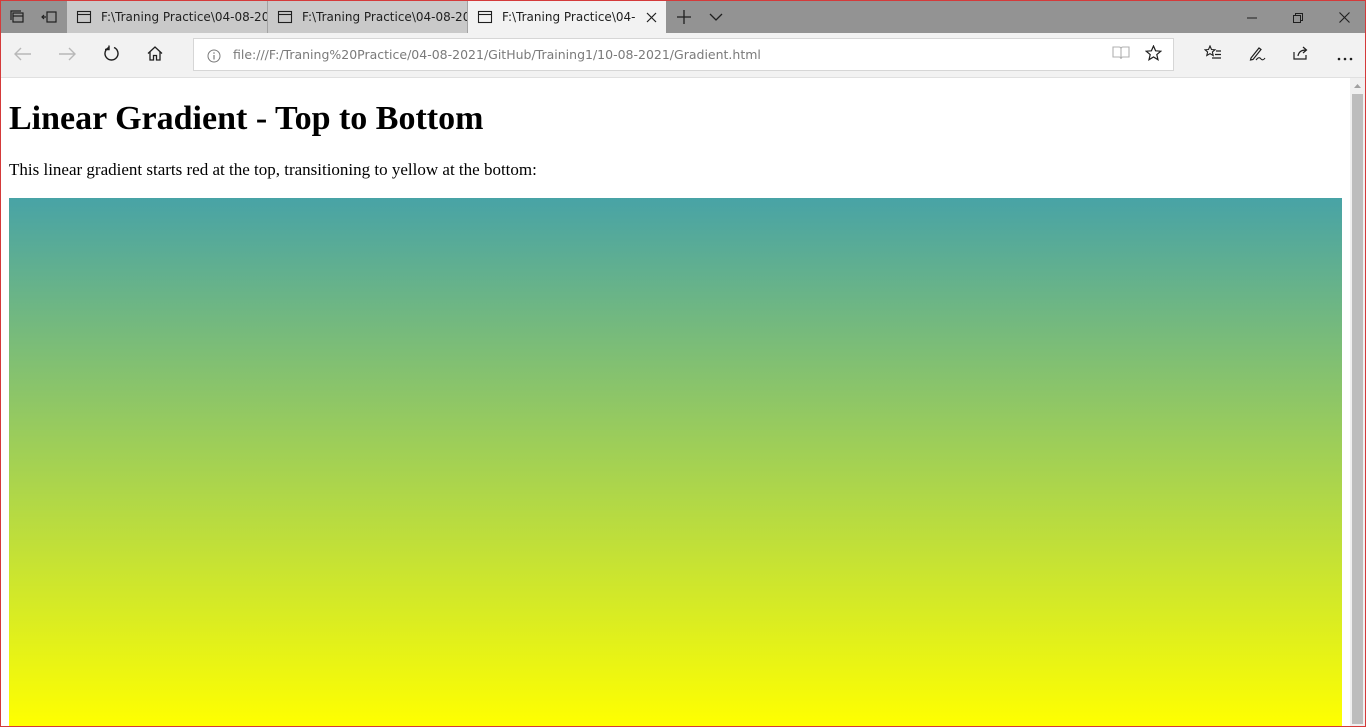 This screenshot has width=1366, height=727. I want to click on more-icon, so click(1345, 55).